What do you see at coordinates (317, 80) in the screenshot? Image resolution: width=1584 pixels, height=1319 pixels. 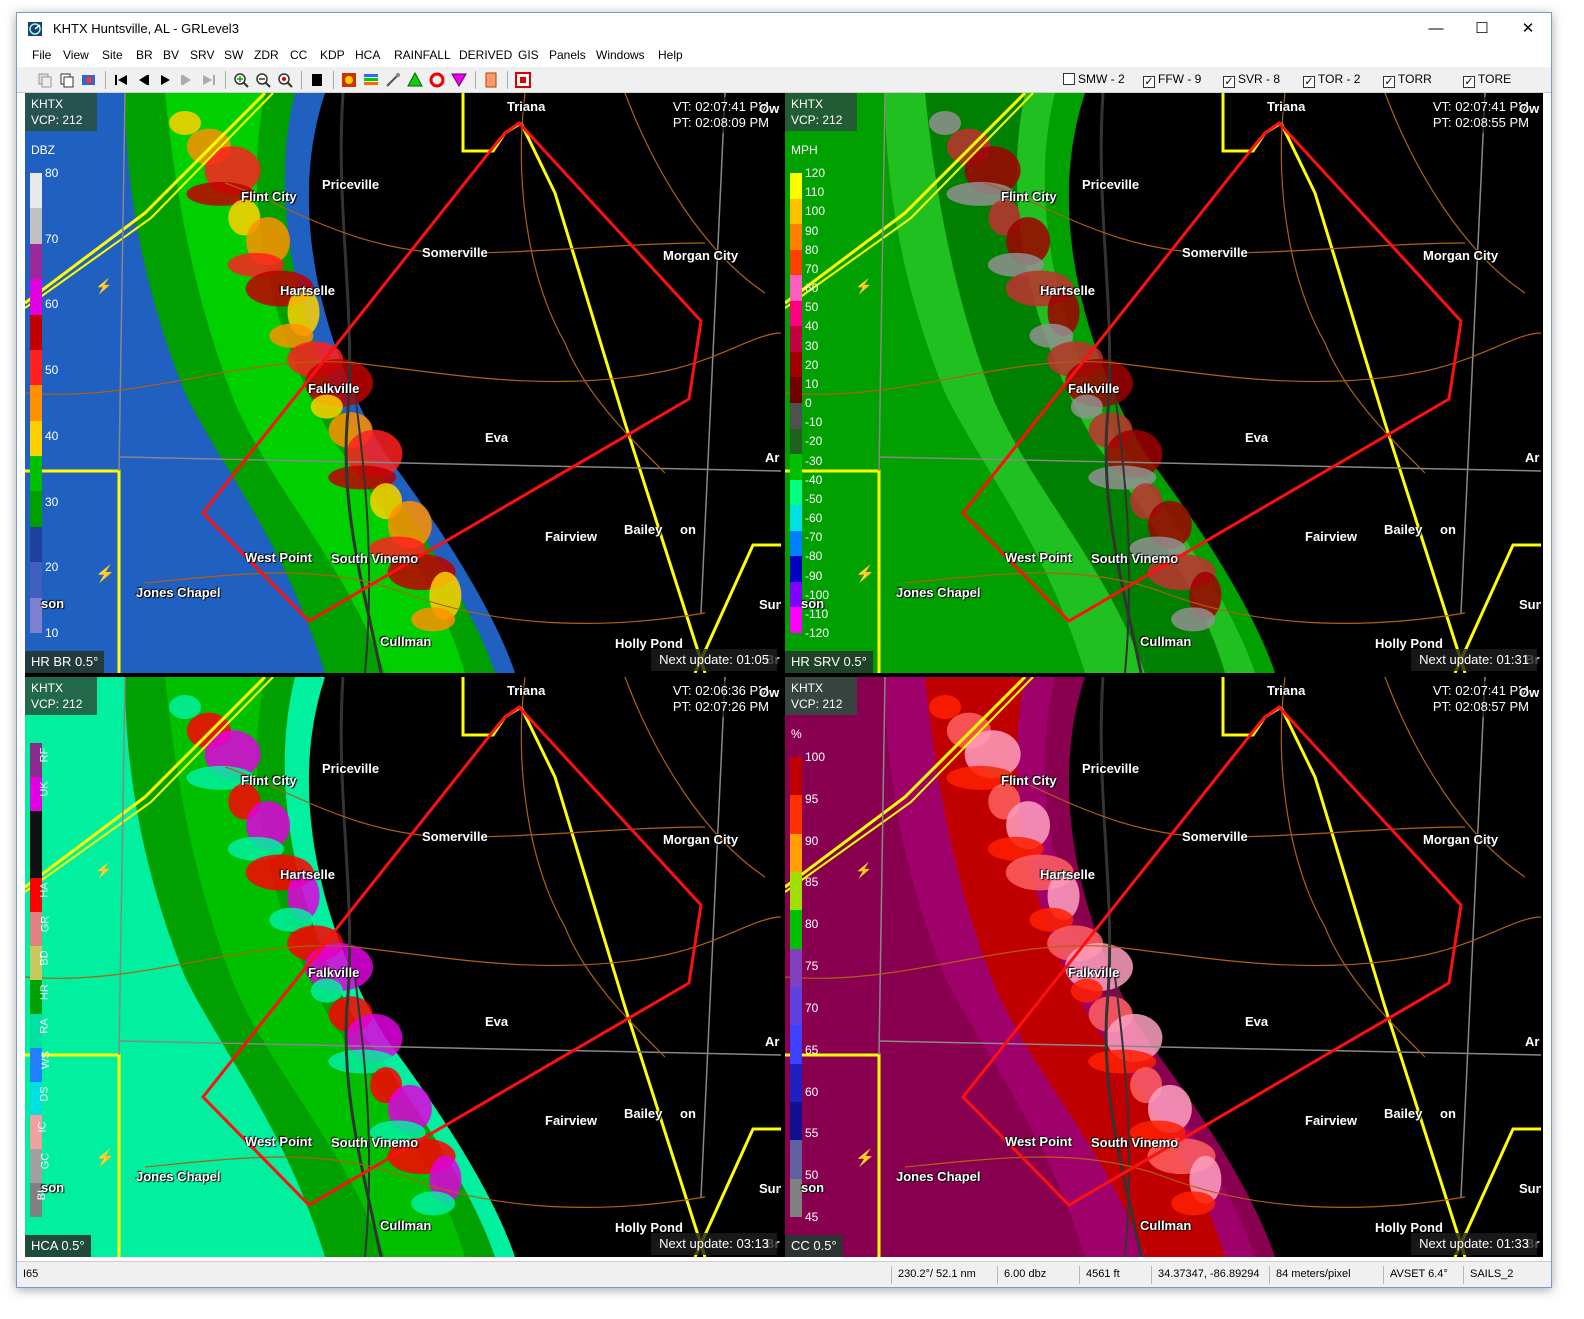 I see `background-icon` at bounding box center [317, 80].